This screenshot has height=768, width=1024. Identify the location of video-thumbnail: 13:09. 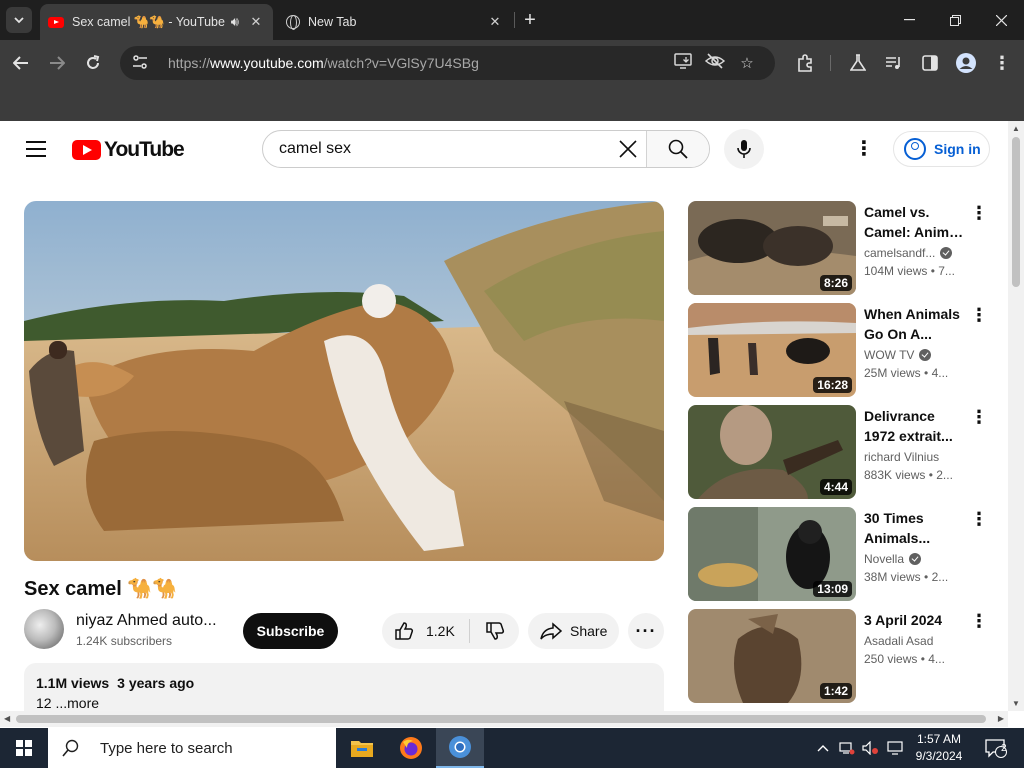
(772, 554).